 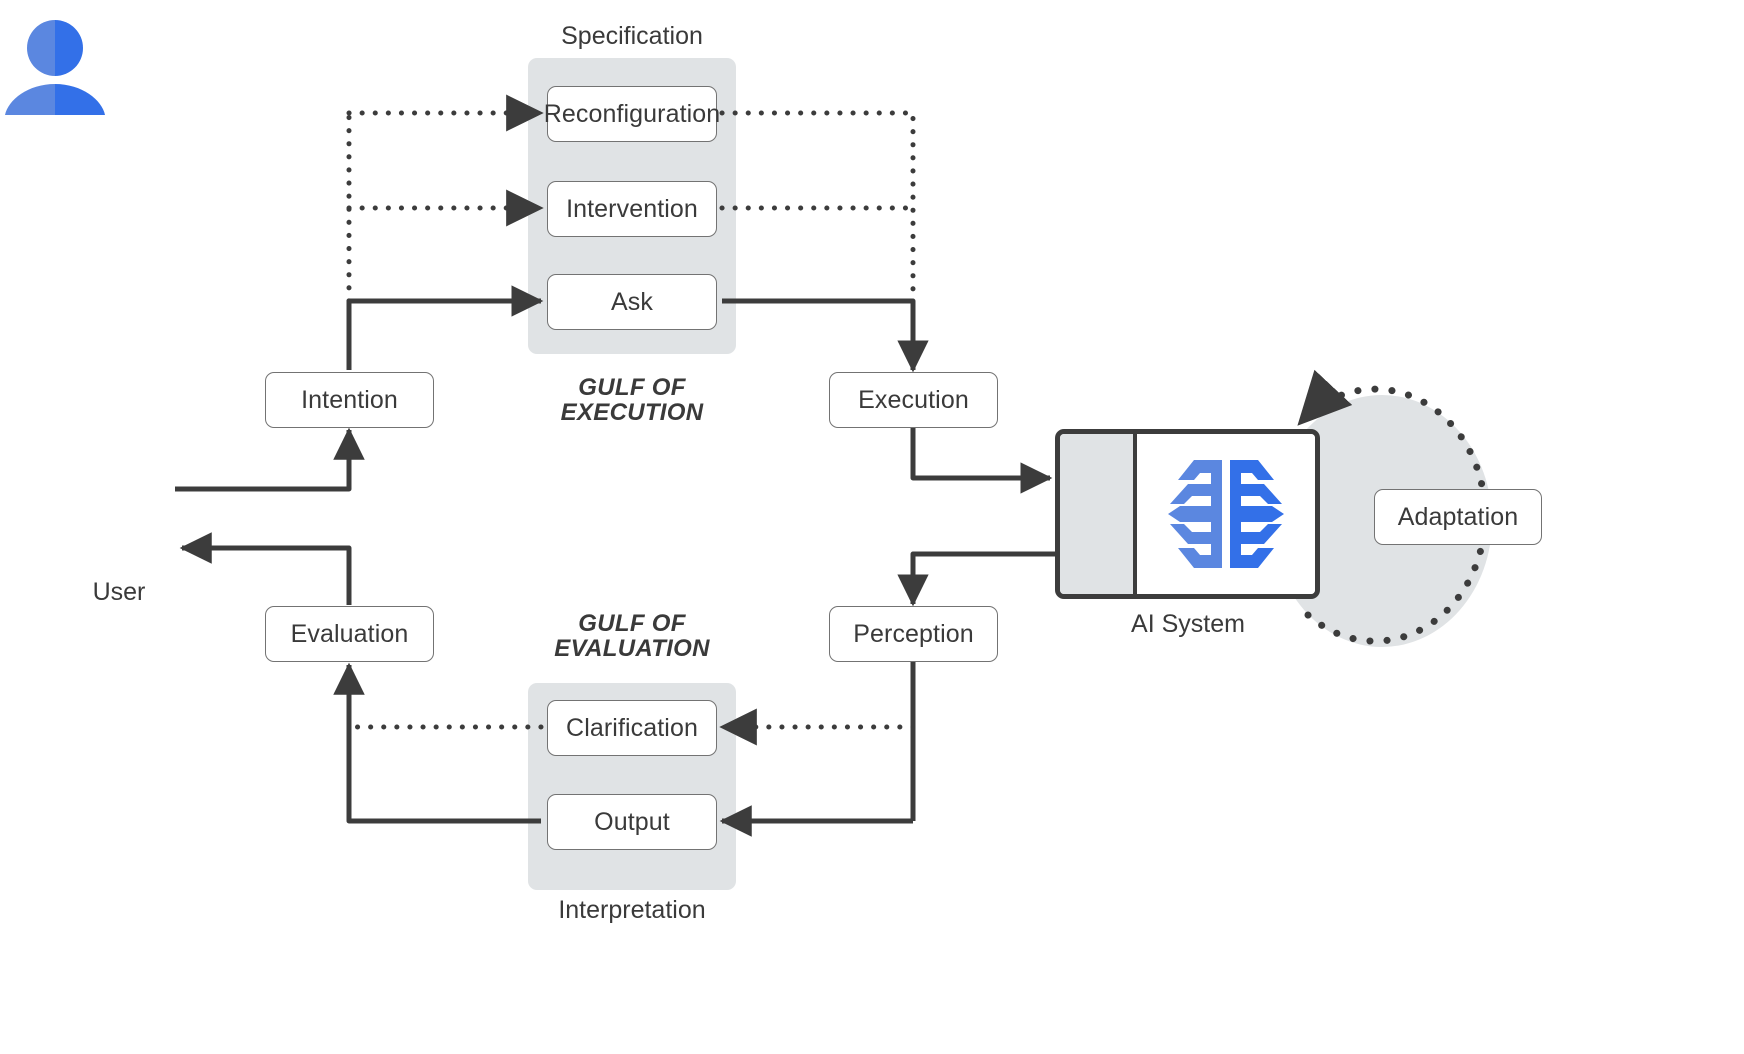 I want to click on node-ask: Ask, so click(x=632, y=302).